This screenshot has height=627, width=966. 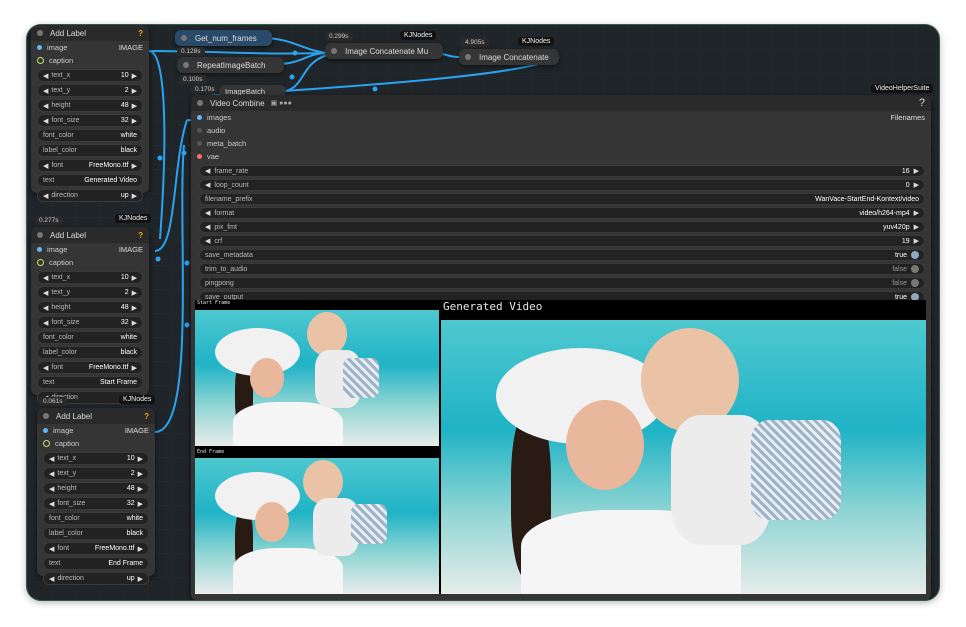 What do you see at coordinates (562, 185) in the screenshot?
I see `widget-loop-count: ◀ loop_count 0 ▶` at bounding box center [562, 185].